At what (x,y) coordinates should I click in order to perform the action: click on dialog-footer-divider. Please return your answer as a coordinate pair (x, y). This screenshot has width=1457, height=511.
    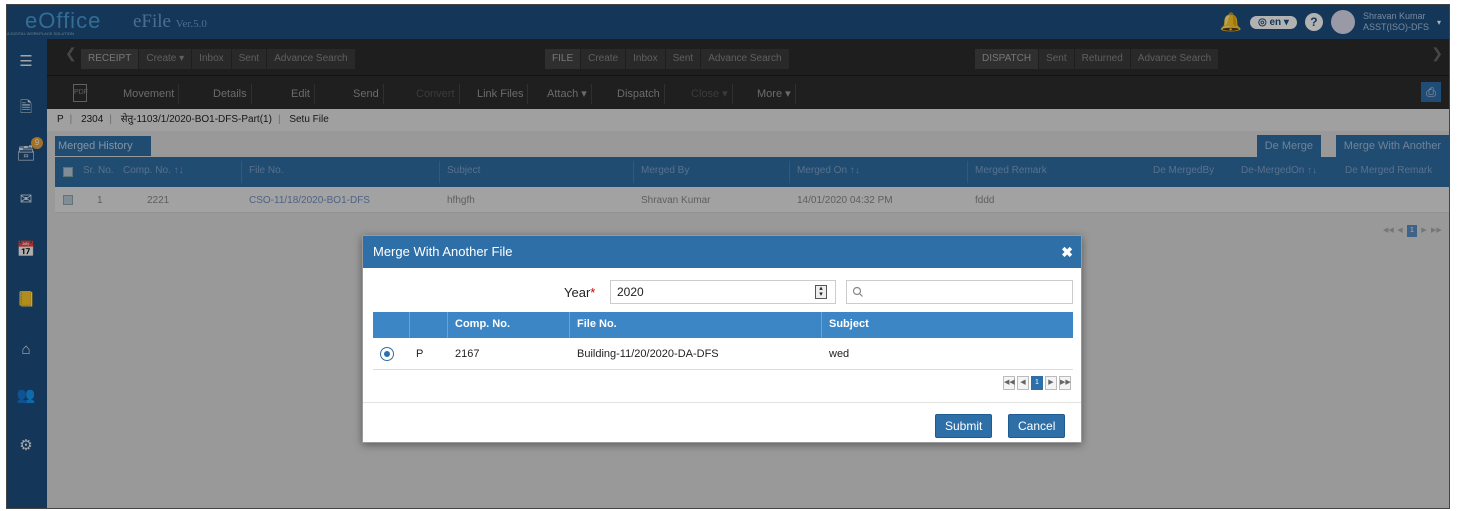
    Looking at the image, I should click on (722, 402).